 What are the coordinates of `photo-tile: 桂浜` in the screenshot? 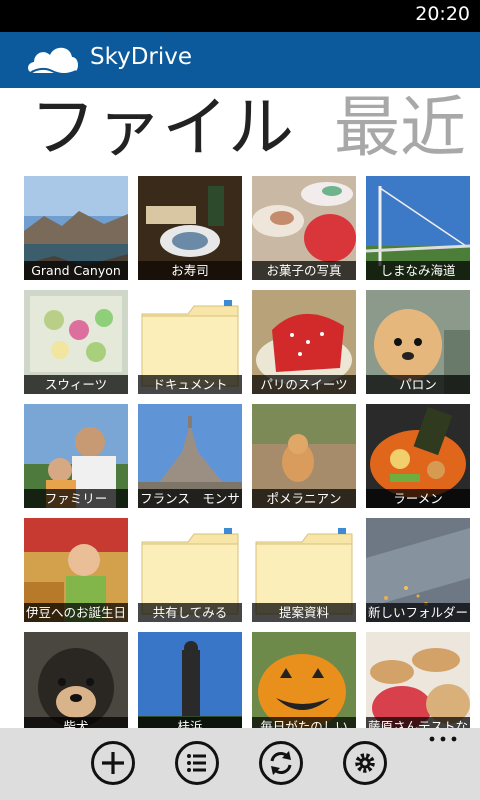 It's located at (190, 684).